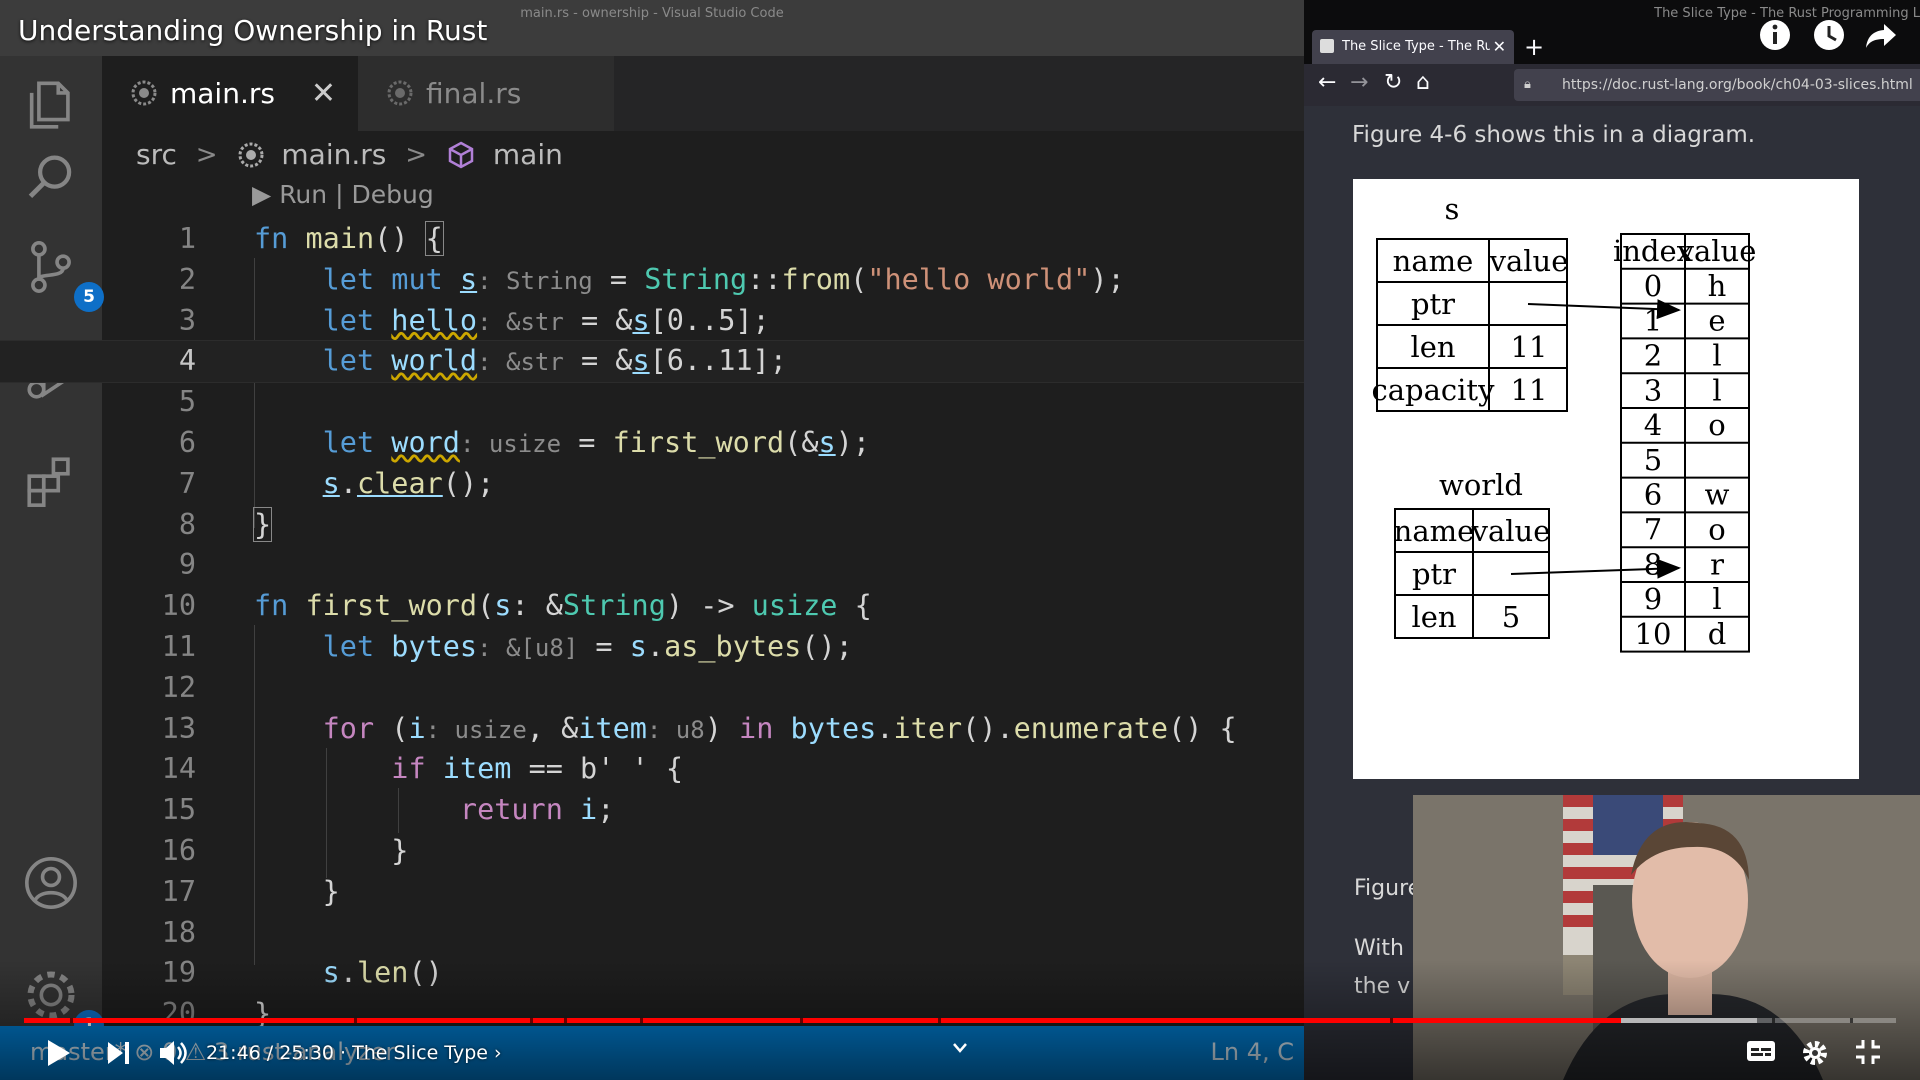 This screenshot has width=1920, height=1080. I want to click on progress-bar, so click(960, 1020).